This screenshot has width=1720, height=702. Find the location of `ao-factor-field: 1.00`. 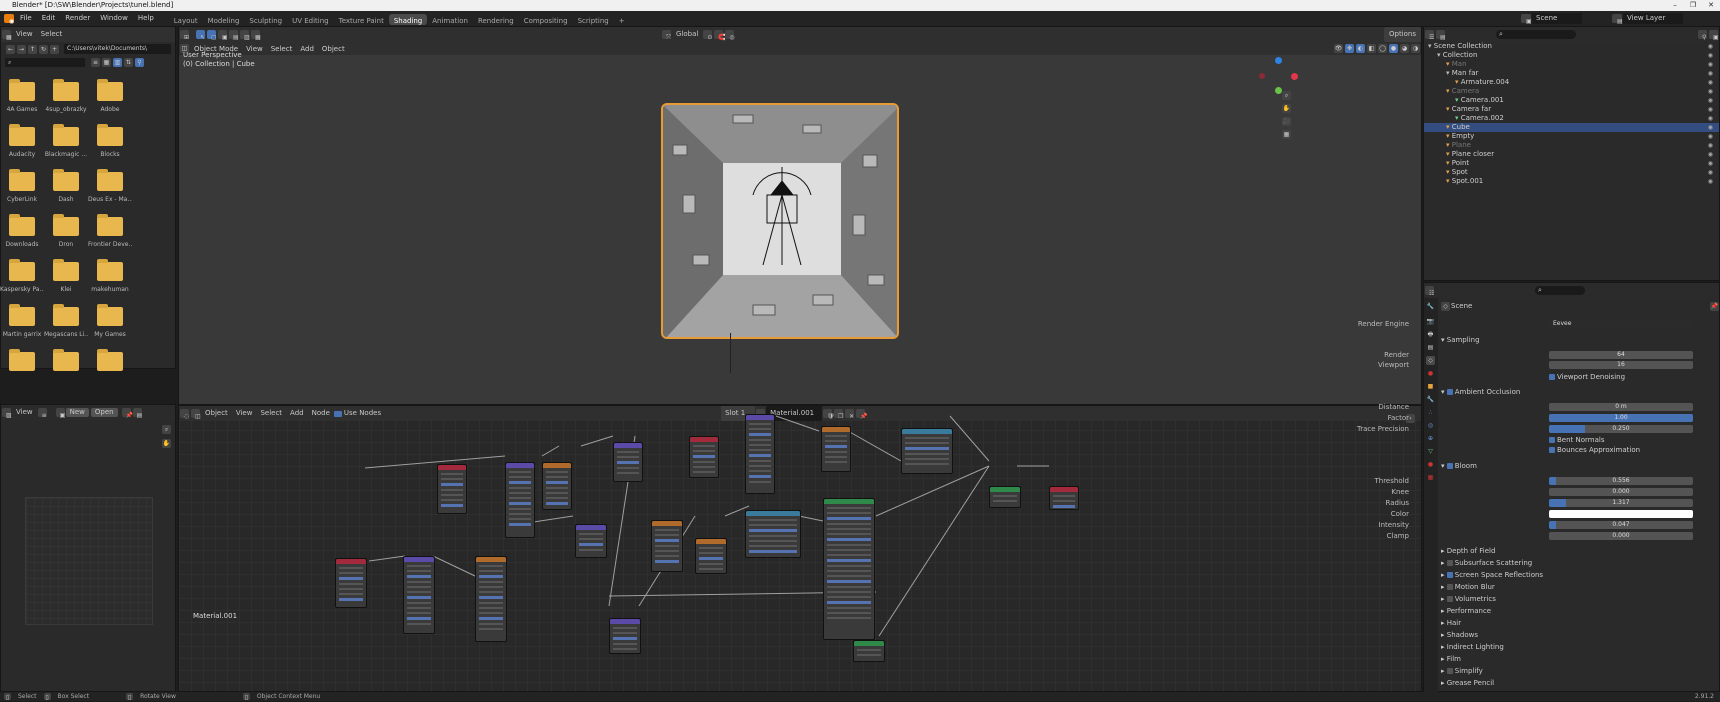

ao-factor-field: 1.00 is located at coordinates (1621, 418).